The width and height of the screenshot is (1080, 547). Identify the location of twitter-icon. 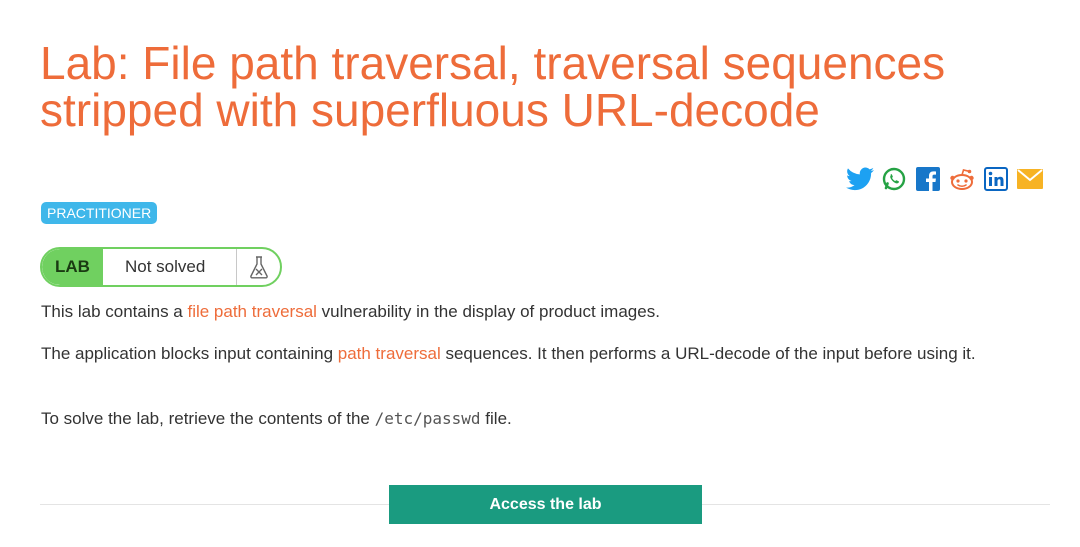
(860, 179).